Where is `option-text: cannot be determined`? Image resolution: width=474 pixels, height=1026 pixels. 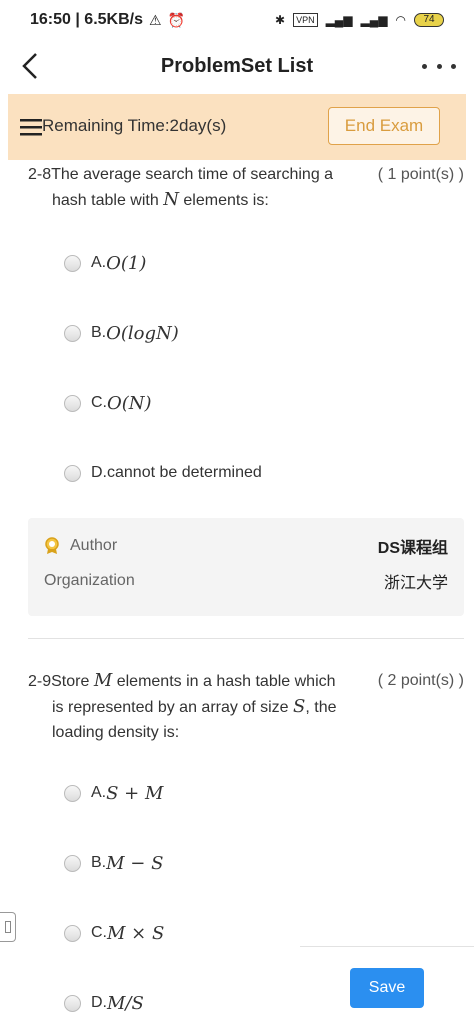 option-text: cannot be determined is located at coordinates (184, 472).